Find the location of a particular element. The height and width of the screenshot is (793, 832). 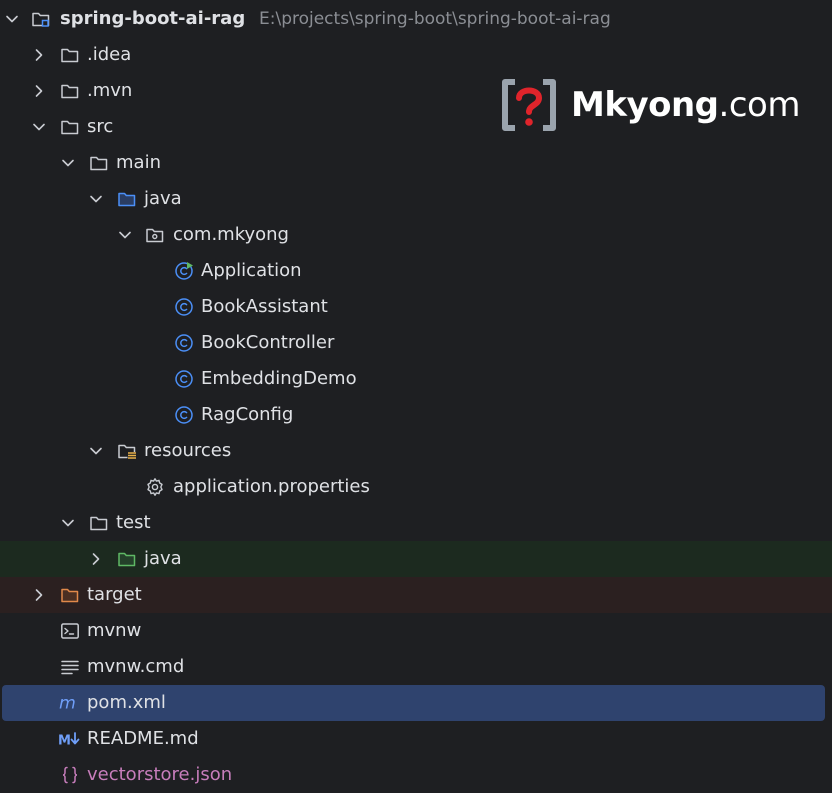

tree-row-rag-config: RagConfig is located at coordinates (416, 415).